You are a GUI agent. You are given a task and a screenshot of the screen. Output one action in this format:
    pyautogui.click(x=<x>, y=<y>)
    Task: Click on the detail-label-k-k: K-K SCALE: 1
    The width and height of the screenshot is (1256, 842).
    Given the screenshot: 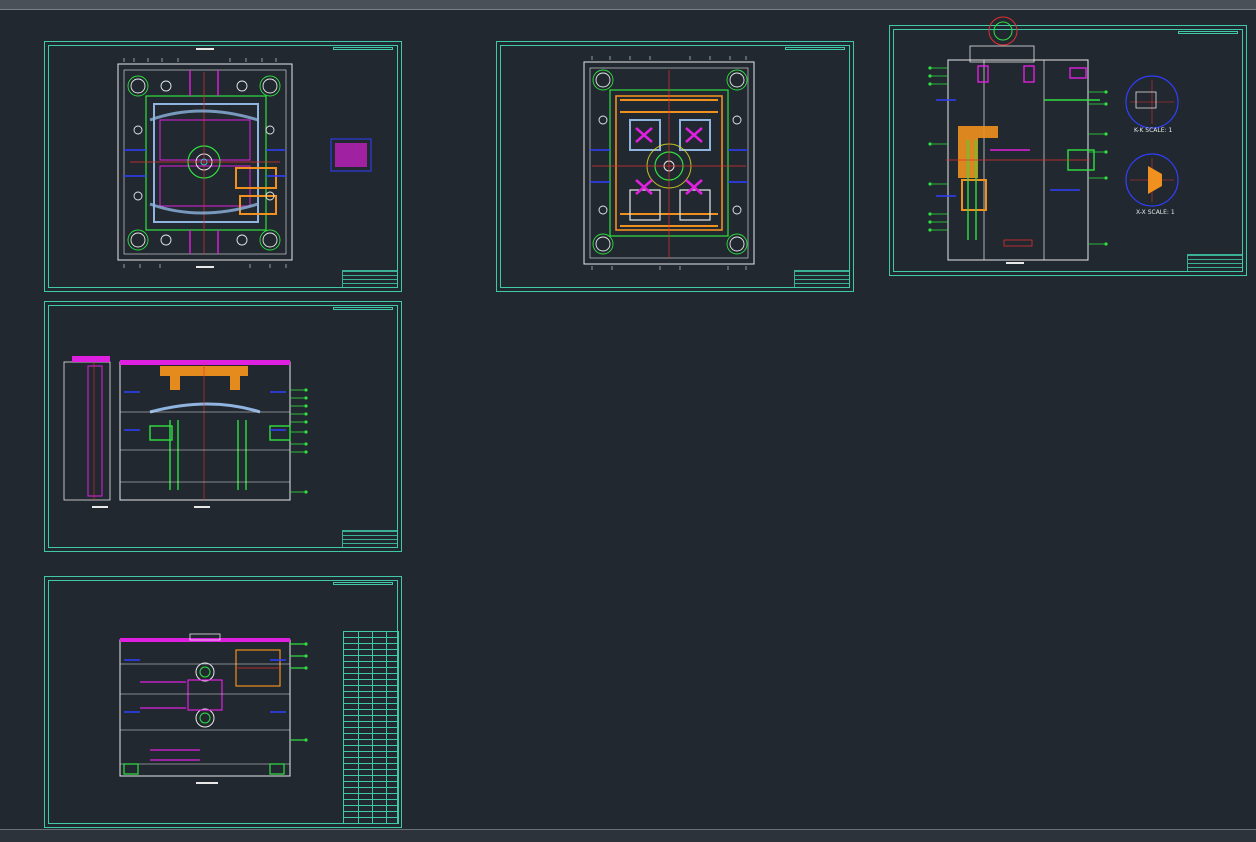 What is the action you would take?
    pyautogui.click(x=1153, y=130)
    